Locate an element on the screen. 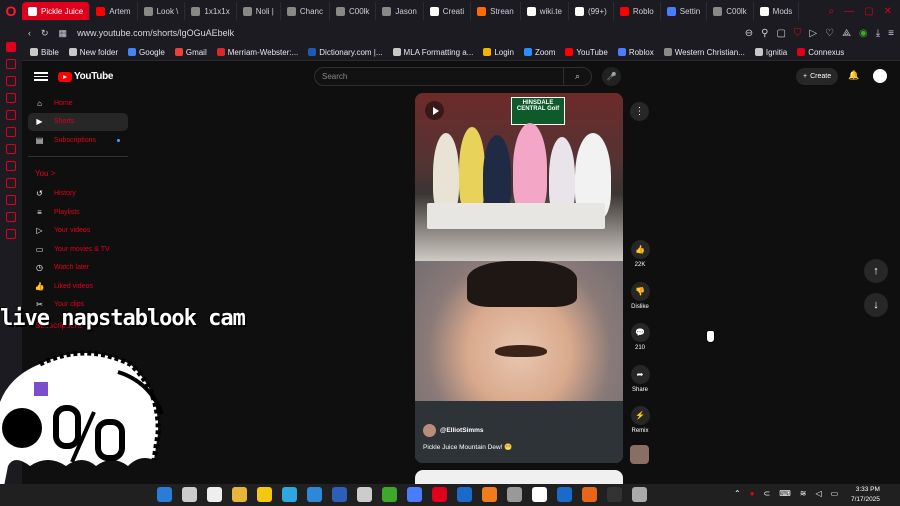  youtube-logo: YouTube is located at coordinates (86, 76).